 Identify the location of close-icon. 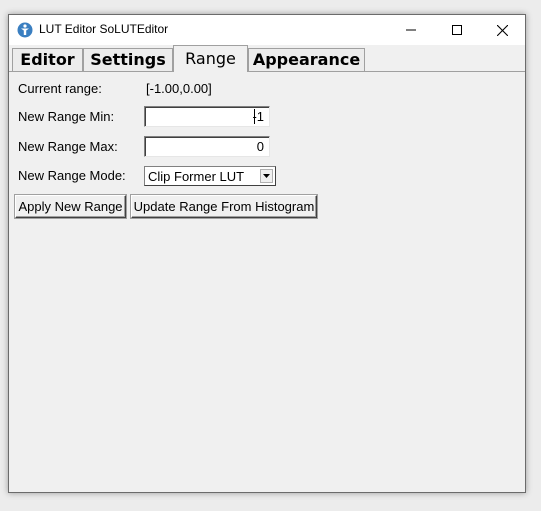
(502, 30).